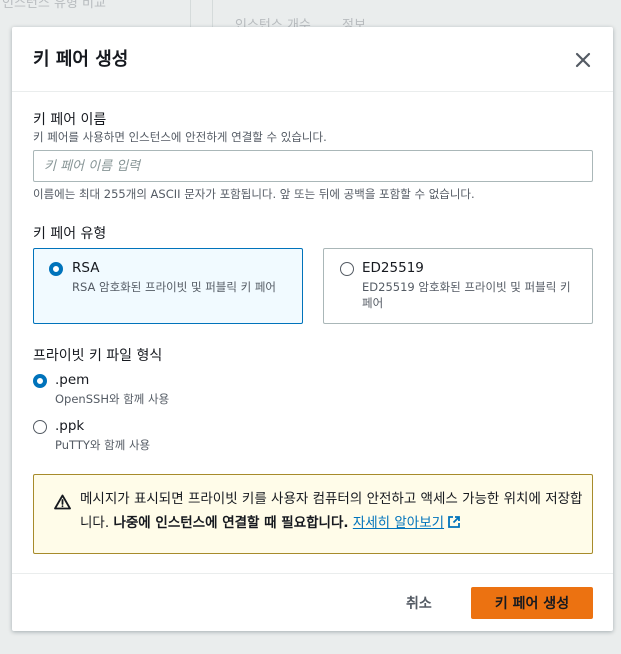  What do you see at coordinates (81, 59) in the screenshot?
I see `modal-title: 키 페어 생성` at bounding box center [81, 59].